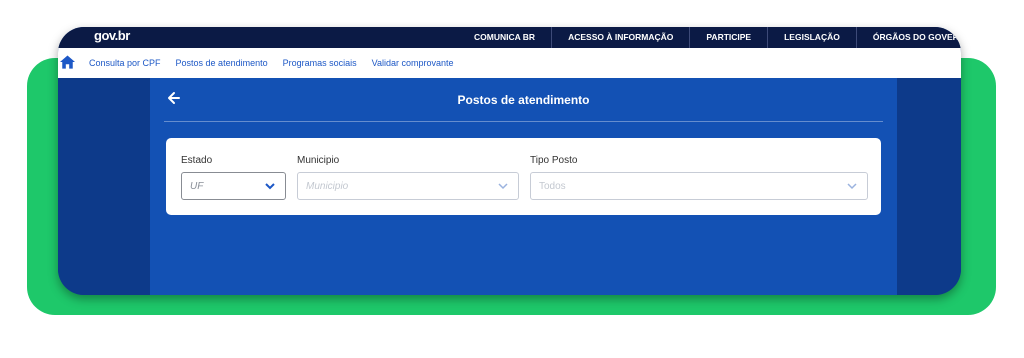 Image resolution: width=1024 pixels, height=358 pixels. What do you see at coordinates (104, 186) in the screenshot?
I see `left-gutter` at bounding box center [104, 186].